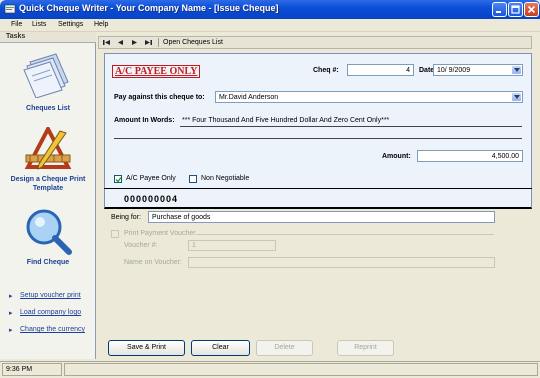  I want to click on maximize-button, so click(515, 9).